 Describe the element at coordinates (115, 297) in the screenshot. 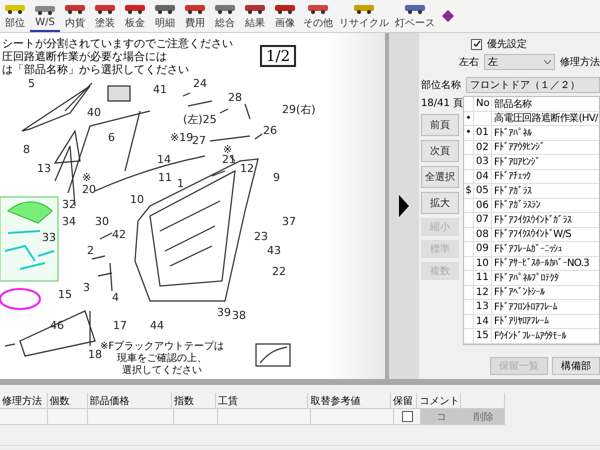

I see `callout-number: 4` at that location.